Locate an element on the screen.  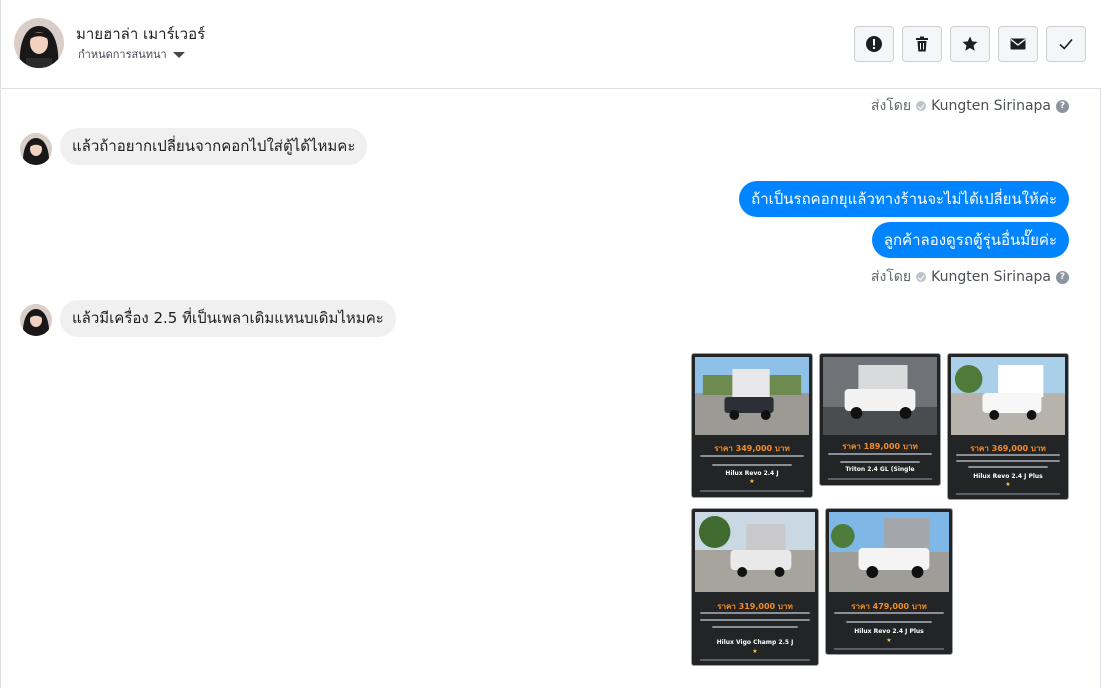
star-button is located at coordinates (970, 44).